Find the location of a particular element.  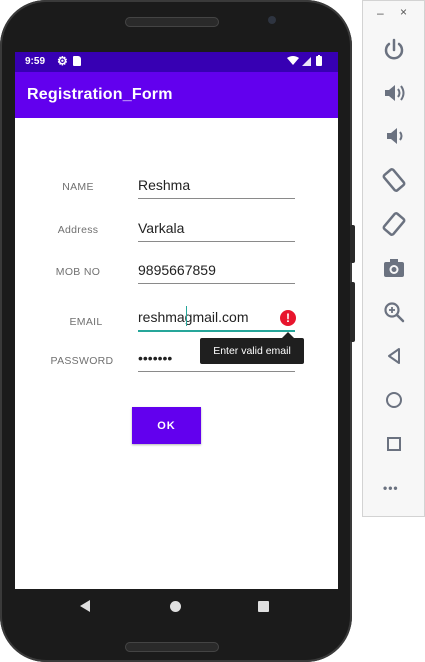

emulator-control-panel: – × ••• is located at coordinates (393, 258).